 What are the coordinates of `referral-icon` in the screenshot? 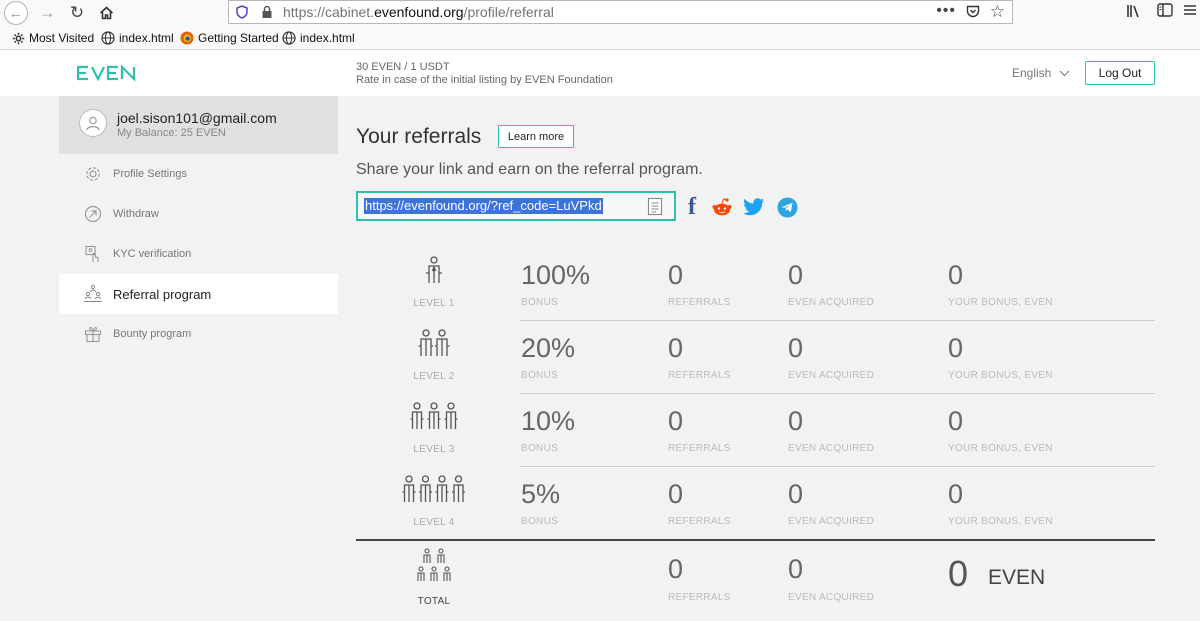 It's located at (93, 294).